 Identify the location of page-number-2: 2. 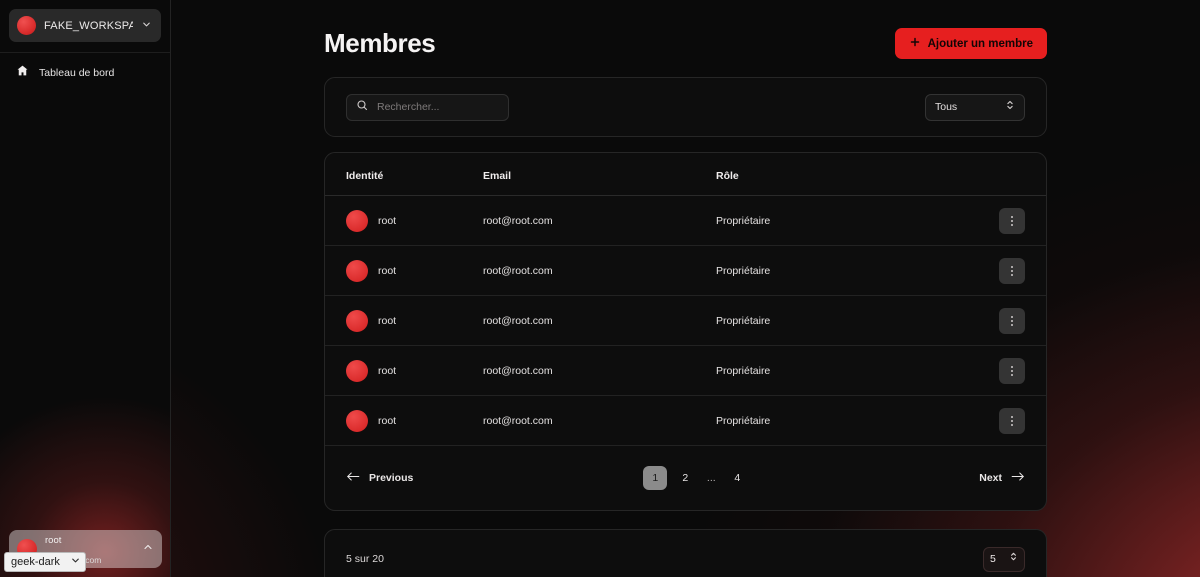
(685, 478).